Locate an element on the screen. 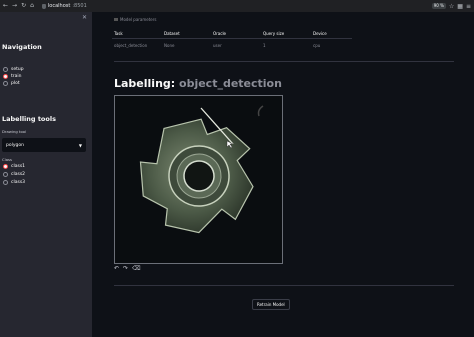 This screenshot has height=337, width=474. table-header-oracle: Oracle is located at coordinates (220, 33).